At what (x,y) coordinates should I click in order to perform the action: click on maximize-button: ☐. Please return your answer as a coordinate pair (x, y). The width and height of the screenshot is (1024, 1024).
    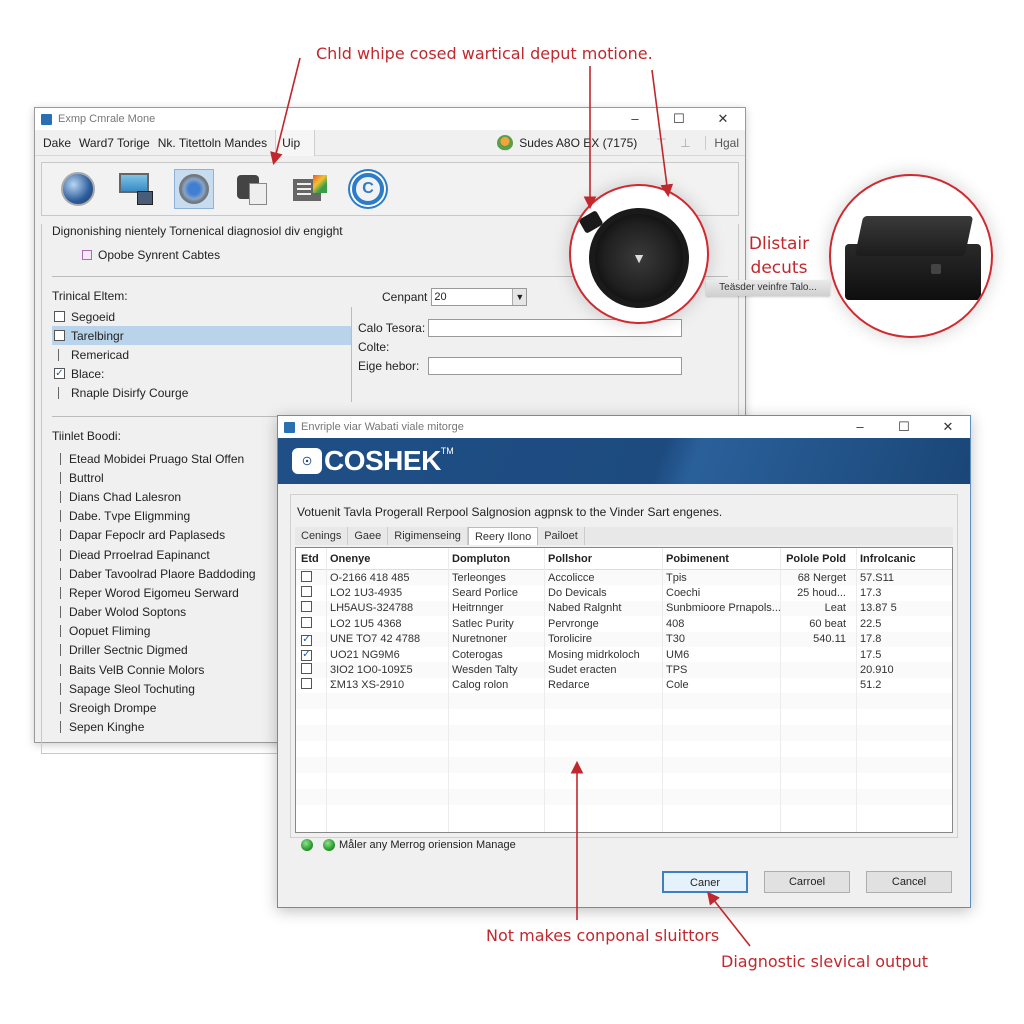
    Looking at the image, I should click on (679, 119).